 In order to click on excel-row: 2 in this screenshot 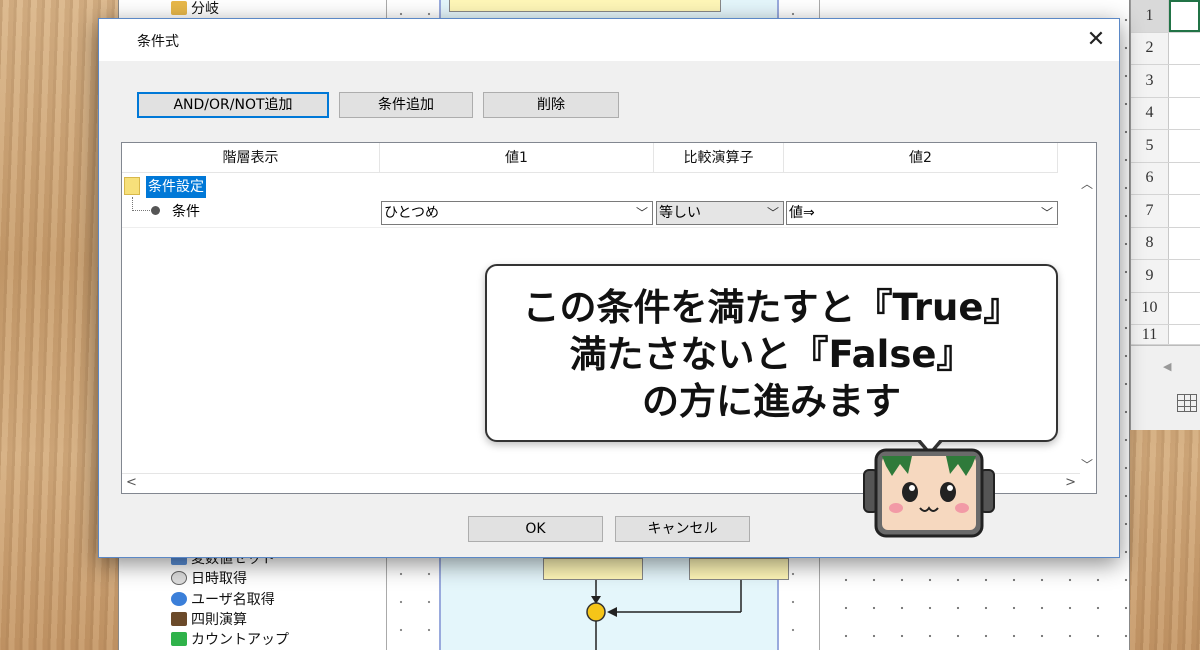, I will do `click(1165, 48)`.